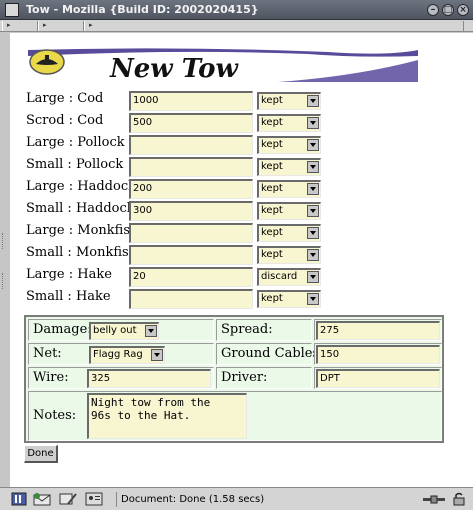 The height and width of the screenshot is (510, 473). What do you see at coordinates (82, 252) in the screenshot?
I see `fish-label: Small : Monkfish` at bounding box center [82, 252].